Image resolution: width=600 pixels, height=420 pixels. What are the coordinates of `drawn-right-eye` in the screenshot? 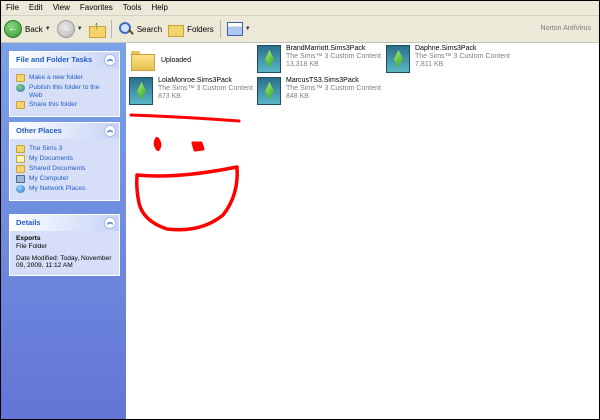 It's located at (198, 146).